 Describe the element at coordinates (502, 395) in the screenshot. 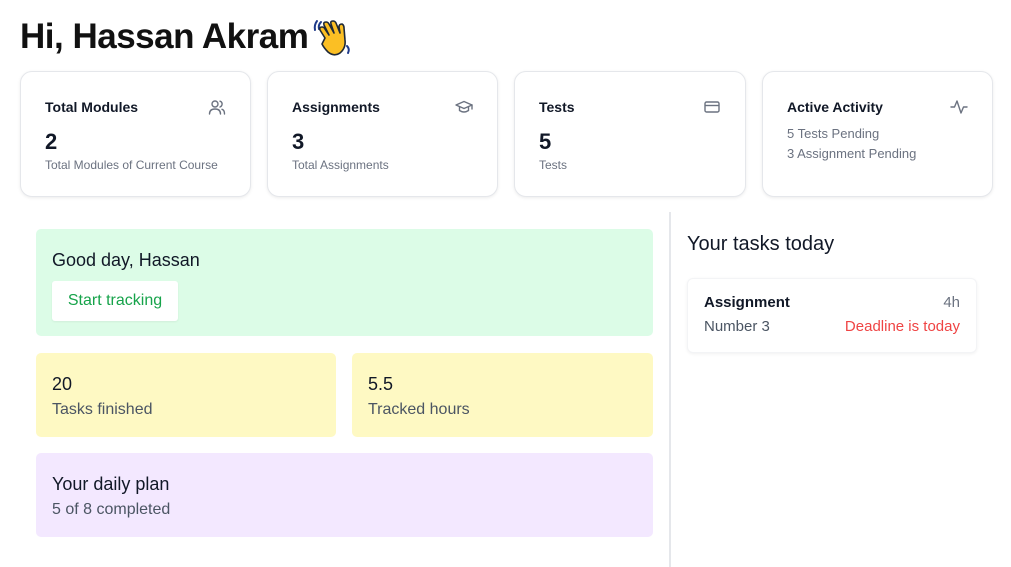

I see `tracked-hours-panel: 5.5 Tracked hours` at that location.